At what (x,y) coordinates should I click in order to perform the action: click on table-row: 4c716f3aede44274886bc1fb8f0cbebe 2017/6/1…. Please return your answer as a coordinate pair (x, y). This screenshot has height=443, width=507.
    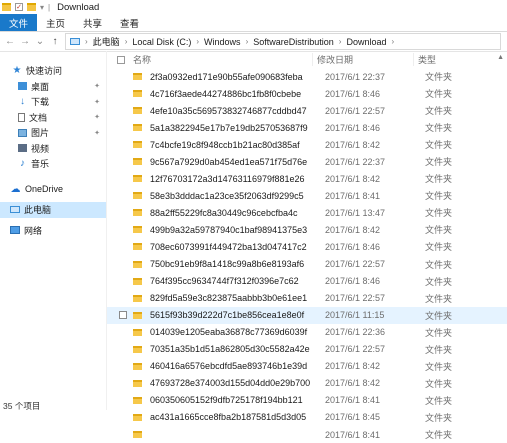
    Looking at the image, I should click on (307, 93).